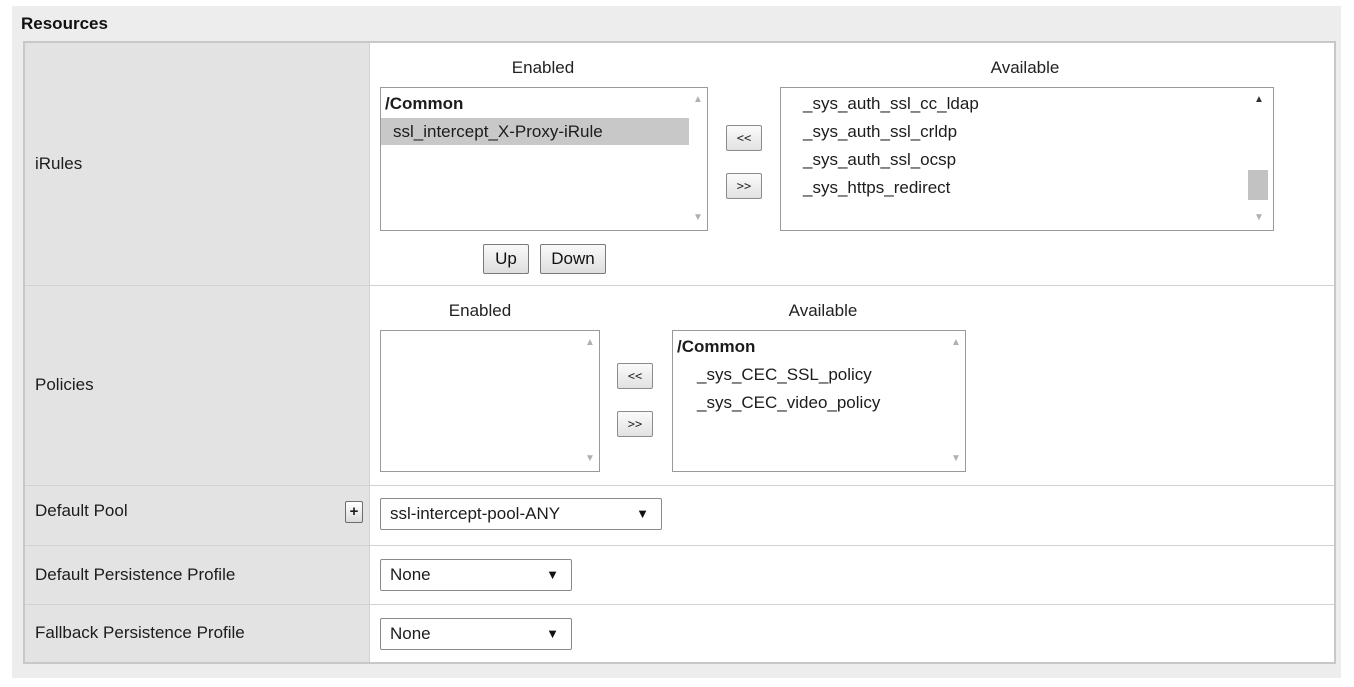 Image resolution: width=1354 pixels, height=687 pixels. I want to click on default-pool-label: Default Pool +, so click(196, 515).